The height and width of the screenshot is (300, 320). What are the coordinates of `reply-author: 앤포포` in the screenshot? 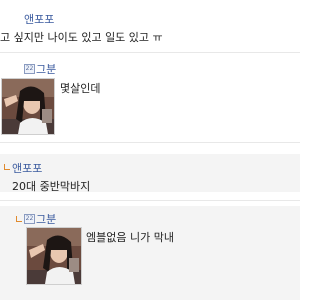 It's located at (27, 168).